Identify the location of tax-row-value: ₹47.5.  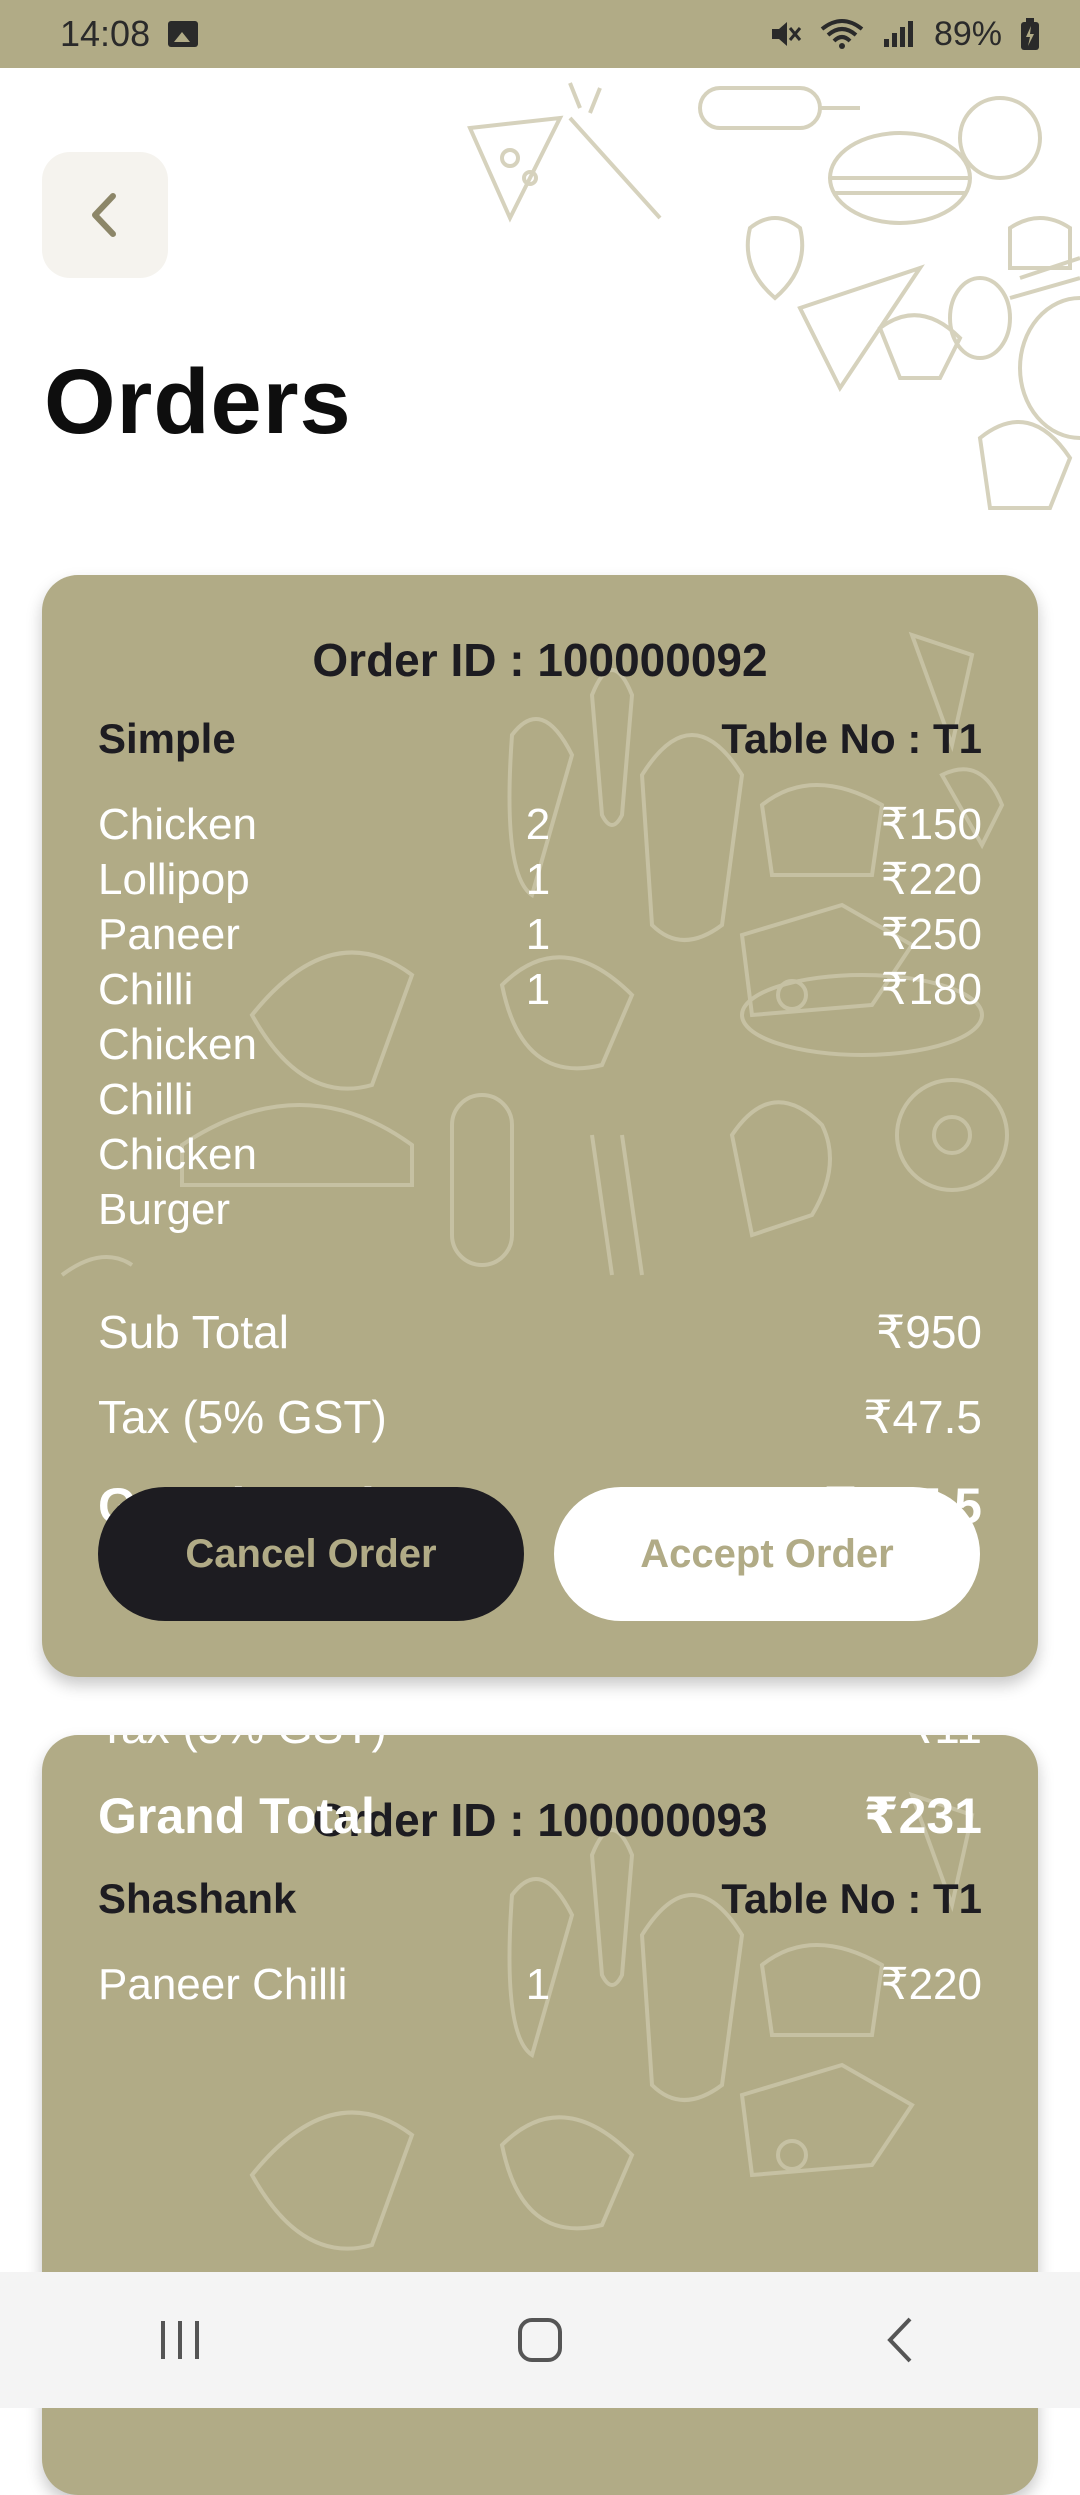
(922, 1417).